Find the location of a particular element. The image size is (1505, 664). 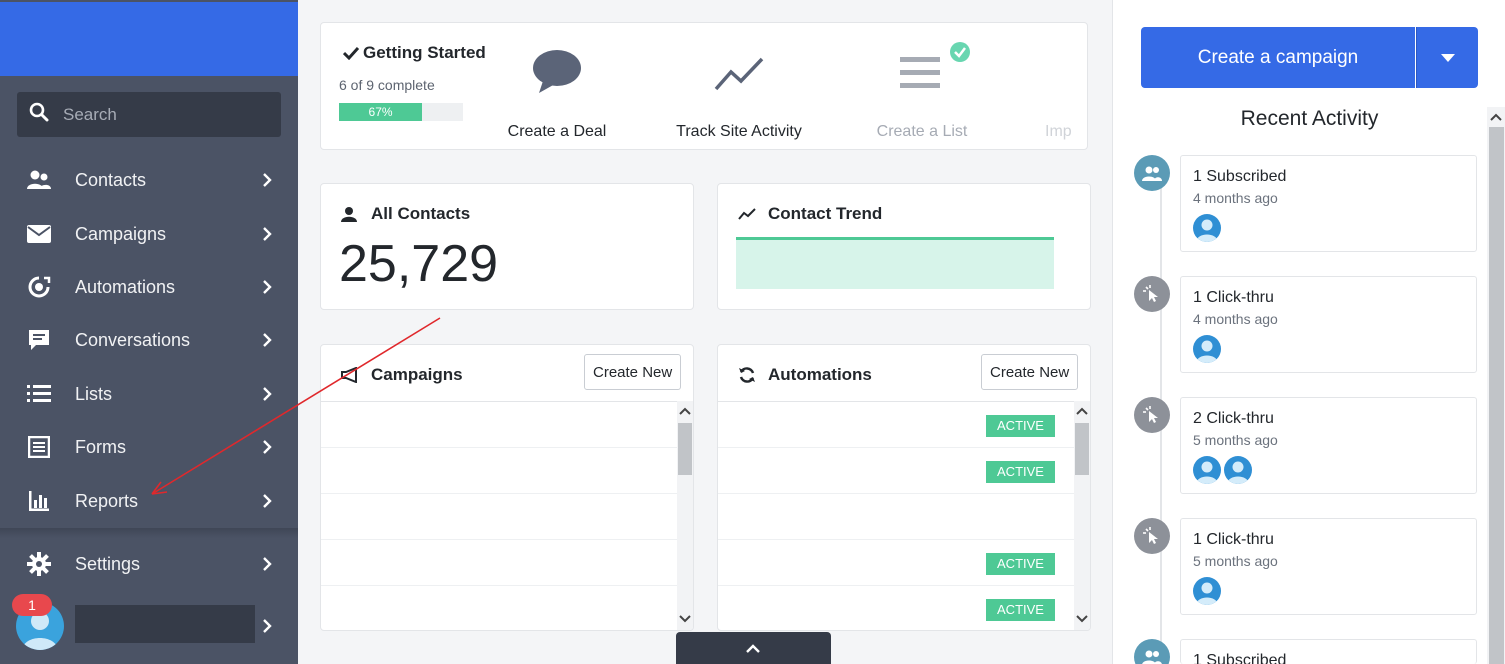

all-contacts-title: All Contacts is located at coordinates (405, 214).